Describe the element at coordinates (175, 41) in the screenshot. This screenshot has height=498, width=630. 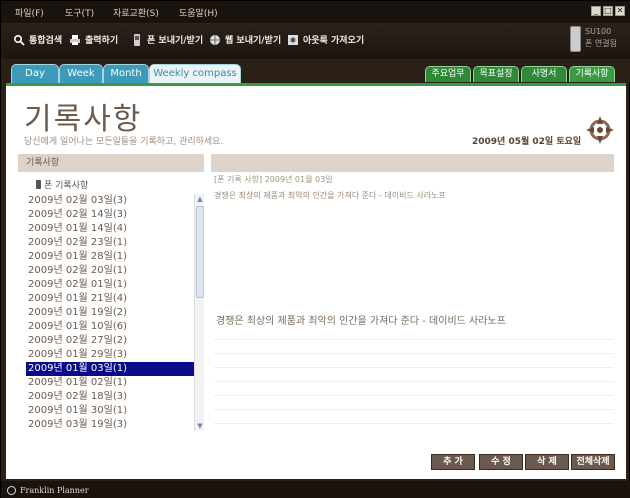
I see `phone-sync-label: 폰 보내기/받기` at that location.